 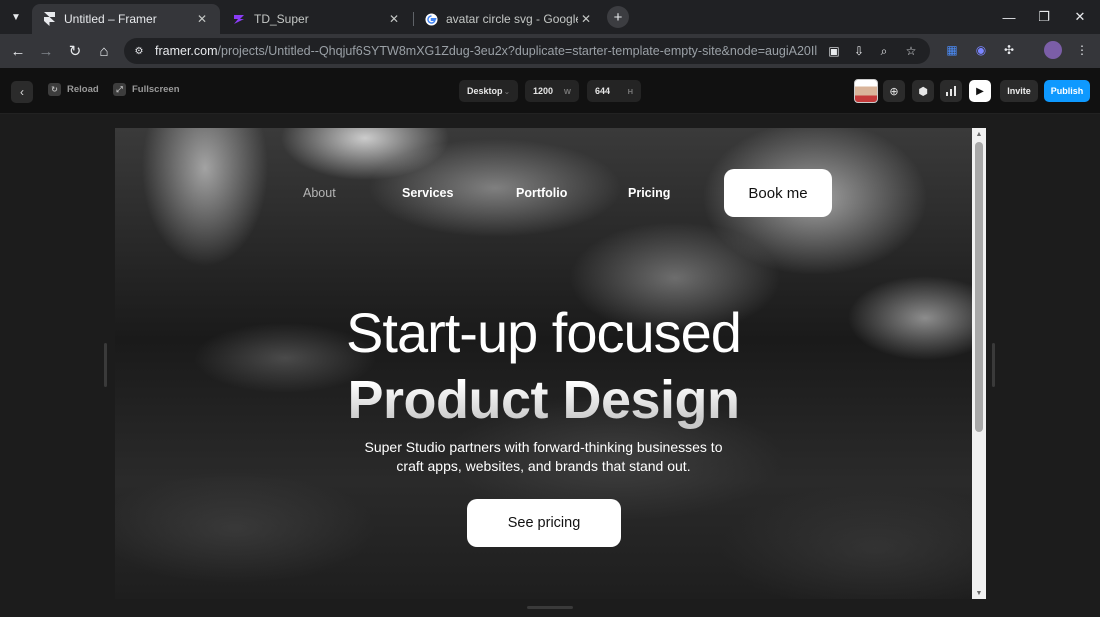 What do you see at coordinates (16, 17) in the screenshot?
I see `tab-search-chevron-icon: ▼` at bounding box center [16, 17].